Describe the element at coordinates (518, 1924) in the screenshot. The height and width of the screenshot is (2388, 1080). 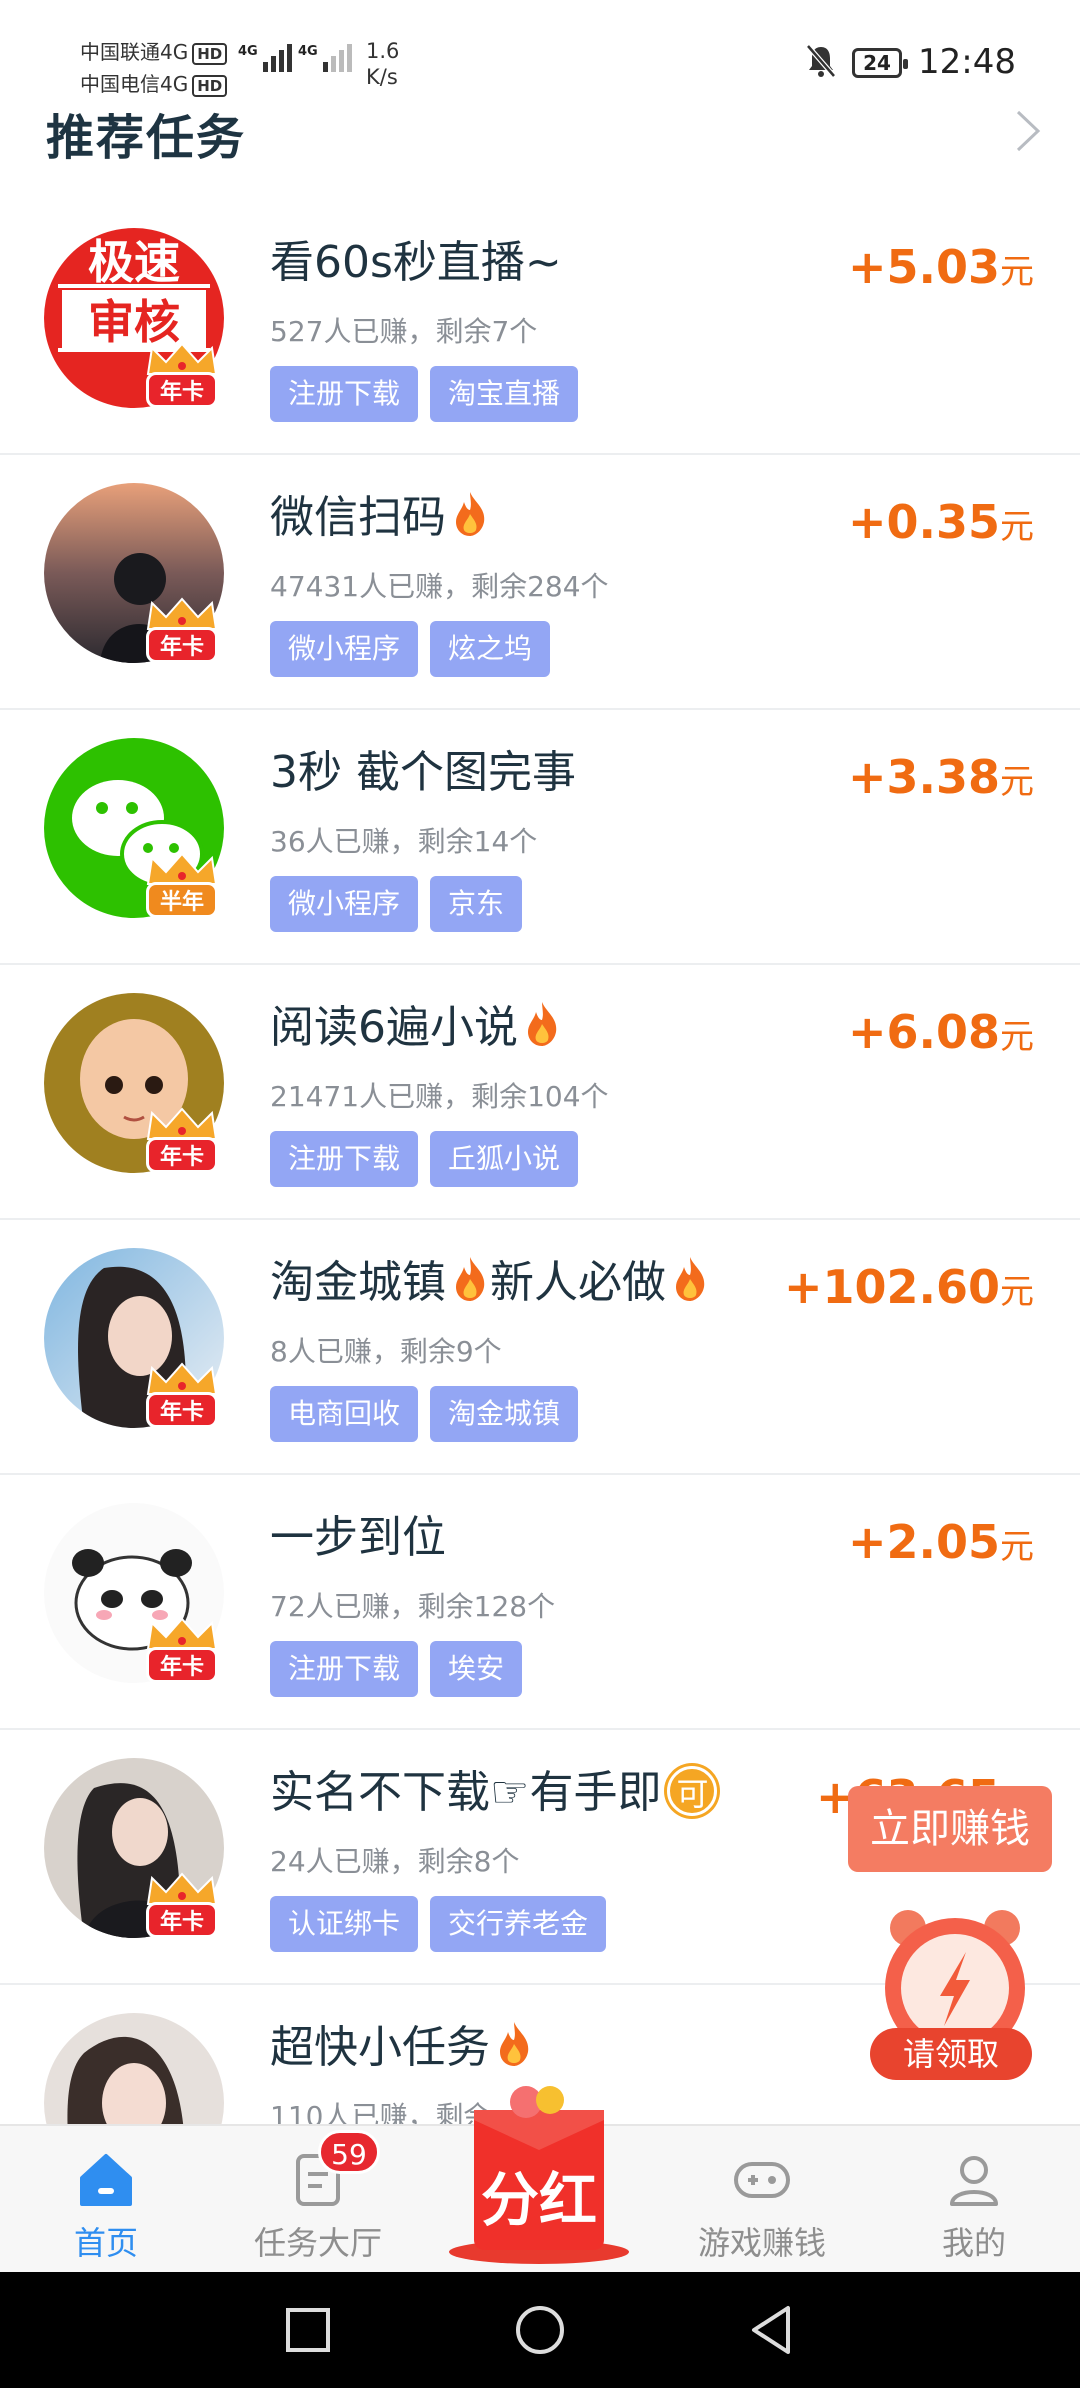
I see `task-tag: 交行养老金` at that location.